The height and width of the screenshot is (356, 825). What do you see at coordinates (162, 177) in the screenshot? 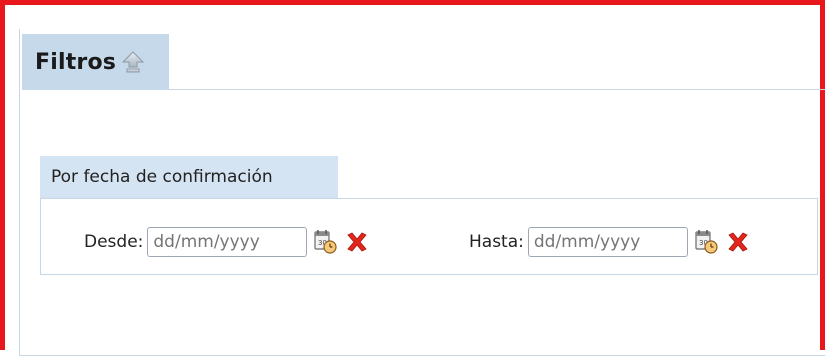
I see `section-title: Por fecha de confirmación` at bounding box center [162, 177].